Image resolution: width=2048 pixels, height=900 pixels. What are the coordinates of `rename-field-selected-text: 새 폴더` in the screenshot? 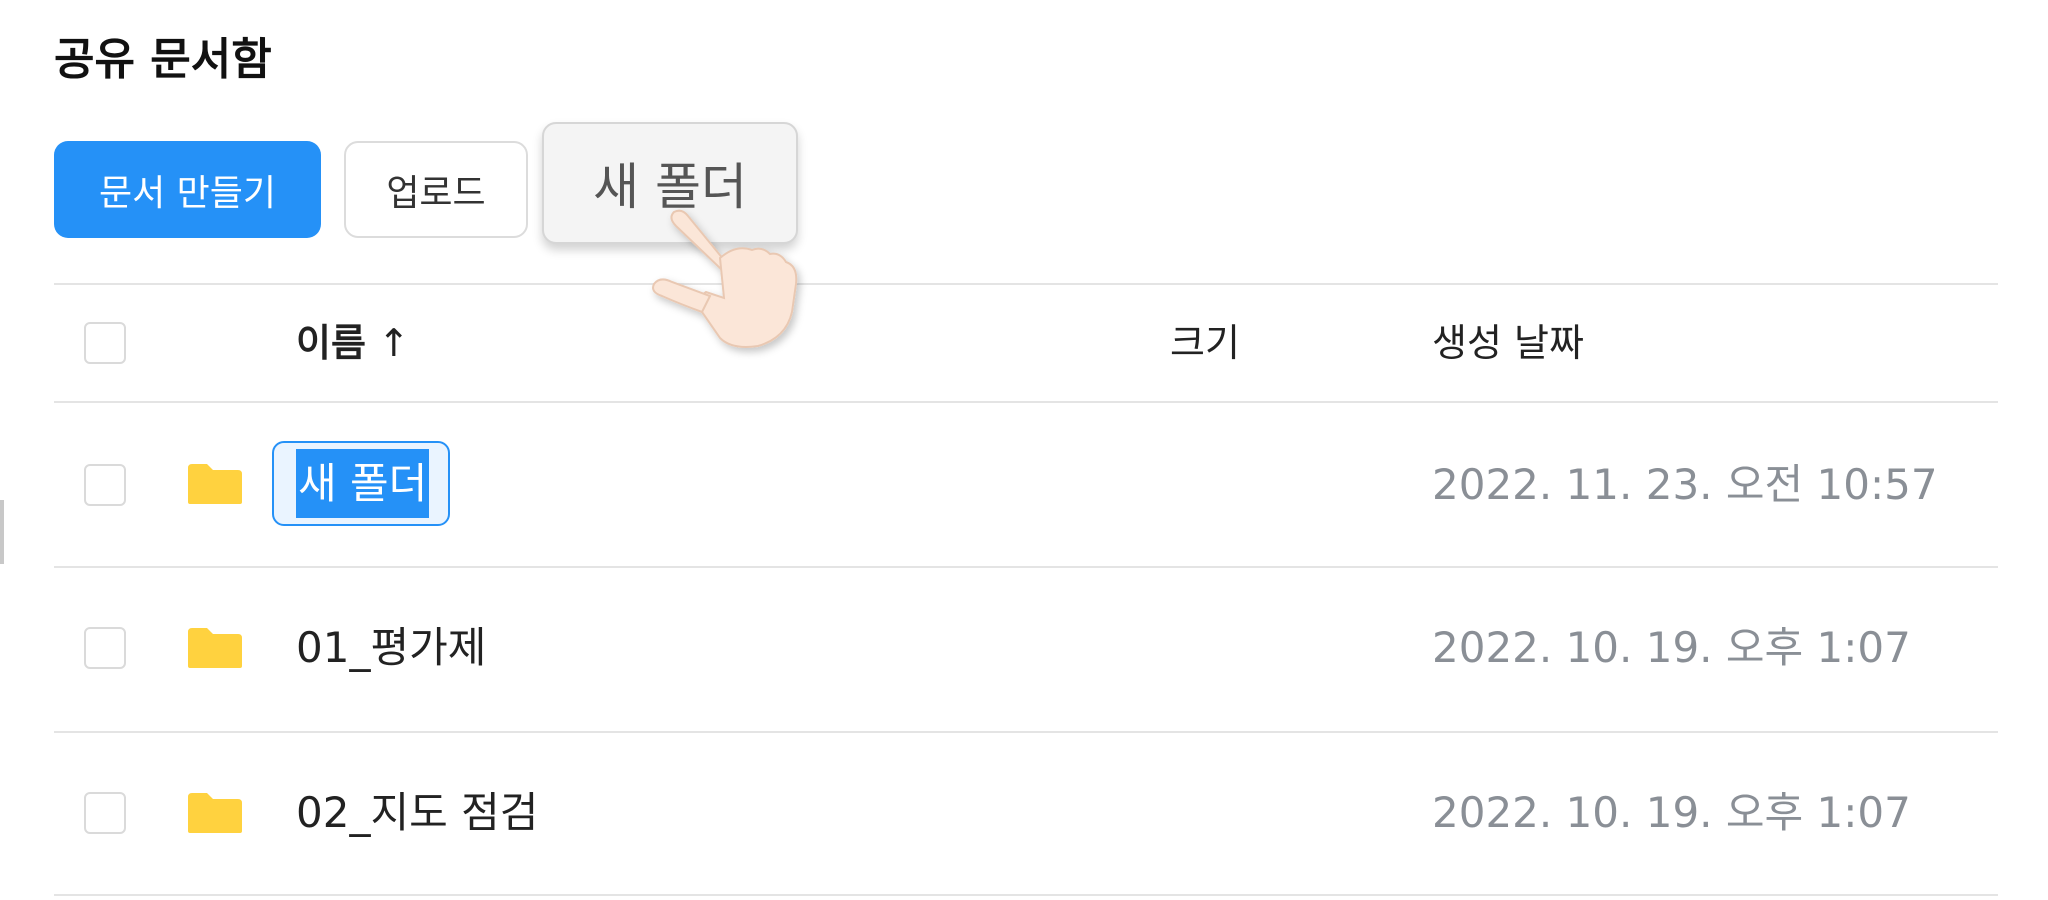 It's located at (363, 483).